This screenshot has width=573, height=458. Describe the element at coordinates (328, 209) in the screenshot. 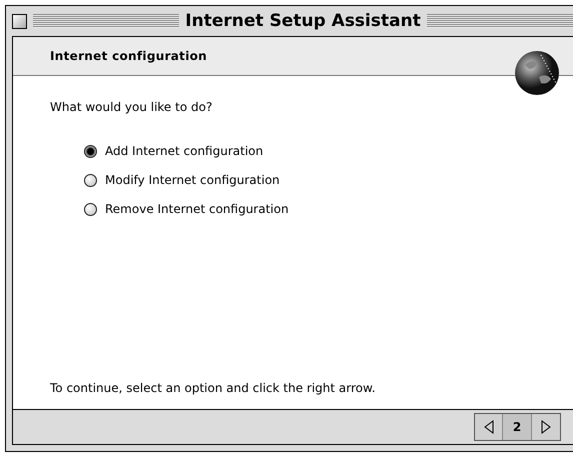

I see `radio-option: Remove Internet configuration` at that location.